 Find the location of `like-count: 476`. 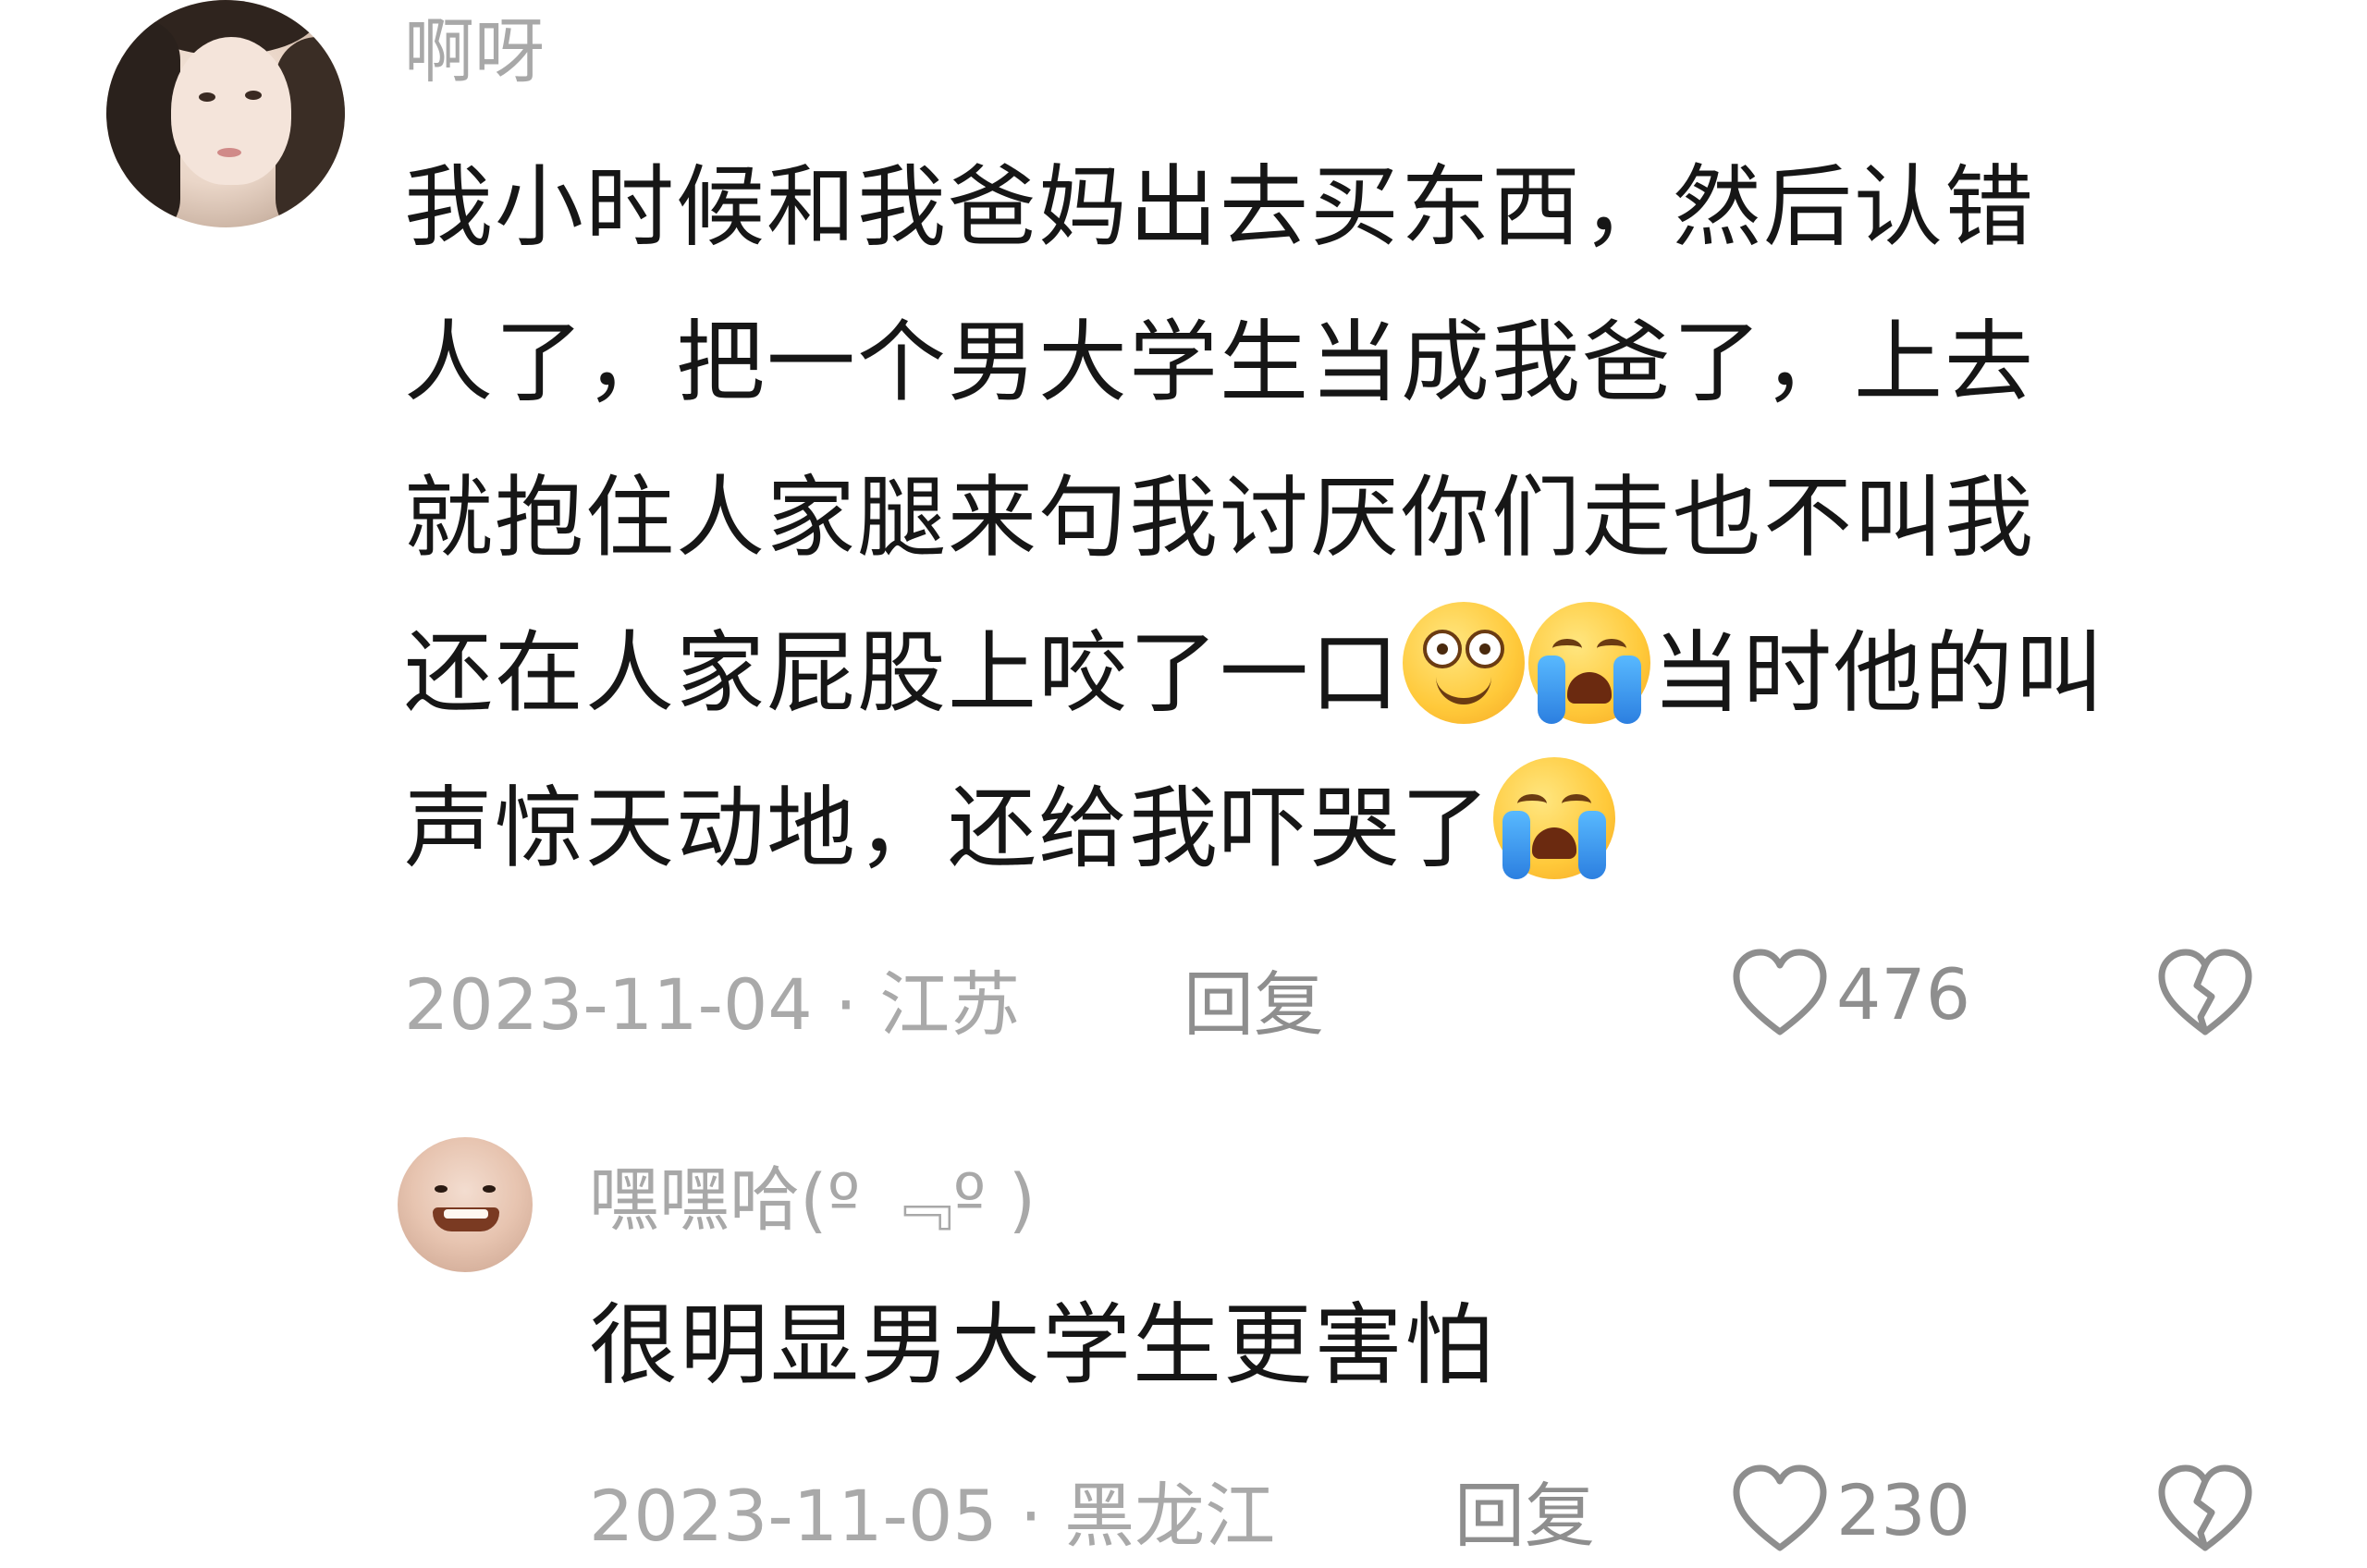

like-count: 476 is located at coordinates (1903, 993).